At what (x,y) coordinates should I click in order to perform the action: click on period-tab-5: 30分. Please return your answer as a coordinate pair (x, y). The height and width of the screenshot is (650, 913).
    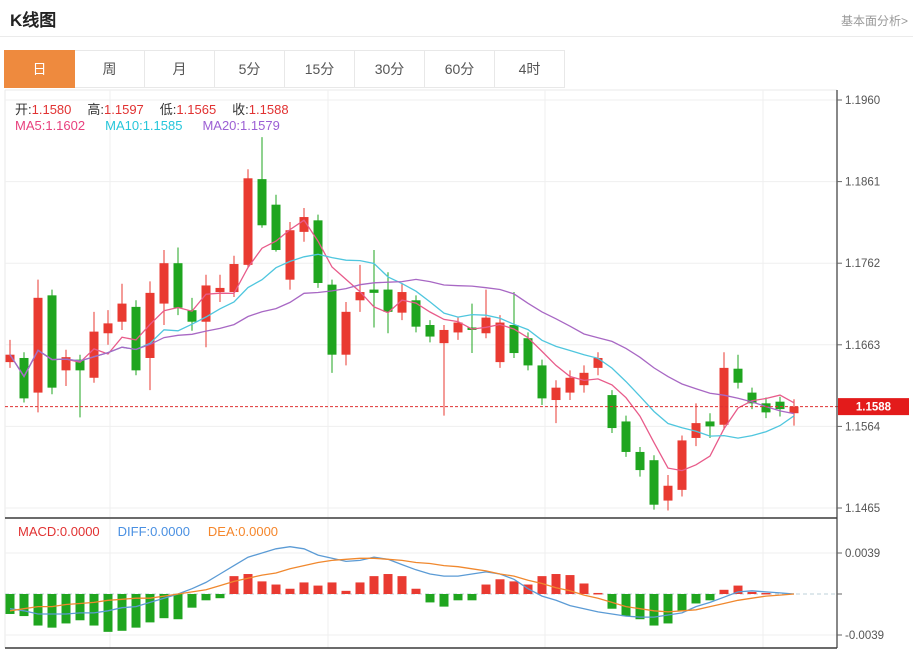
    Looking at the image, I should click on (389, 69).